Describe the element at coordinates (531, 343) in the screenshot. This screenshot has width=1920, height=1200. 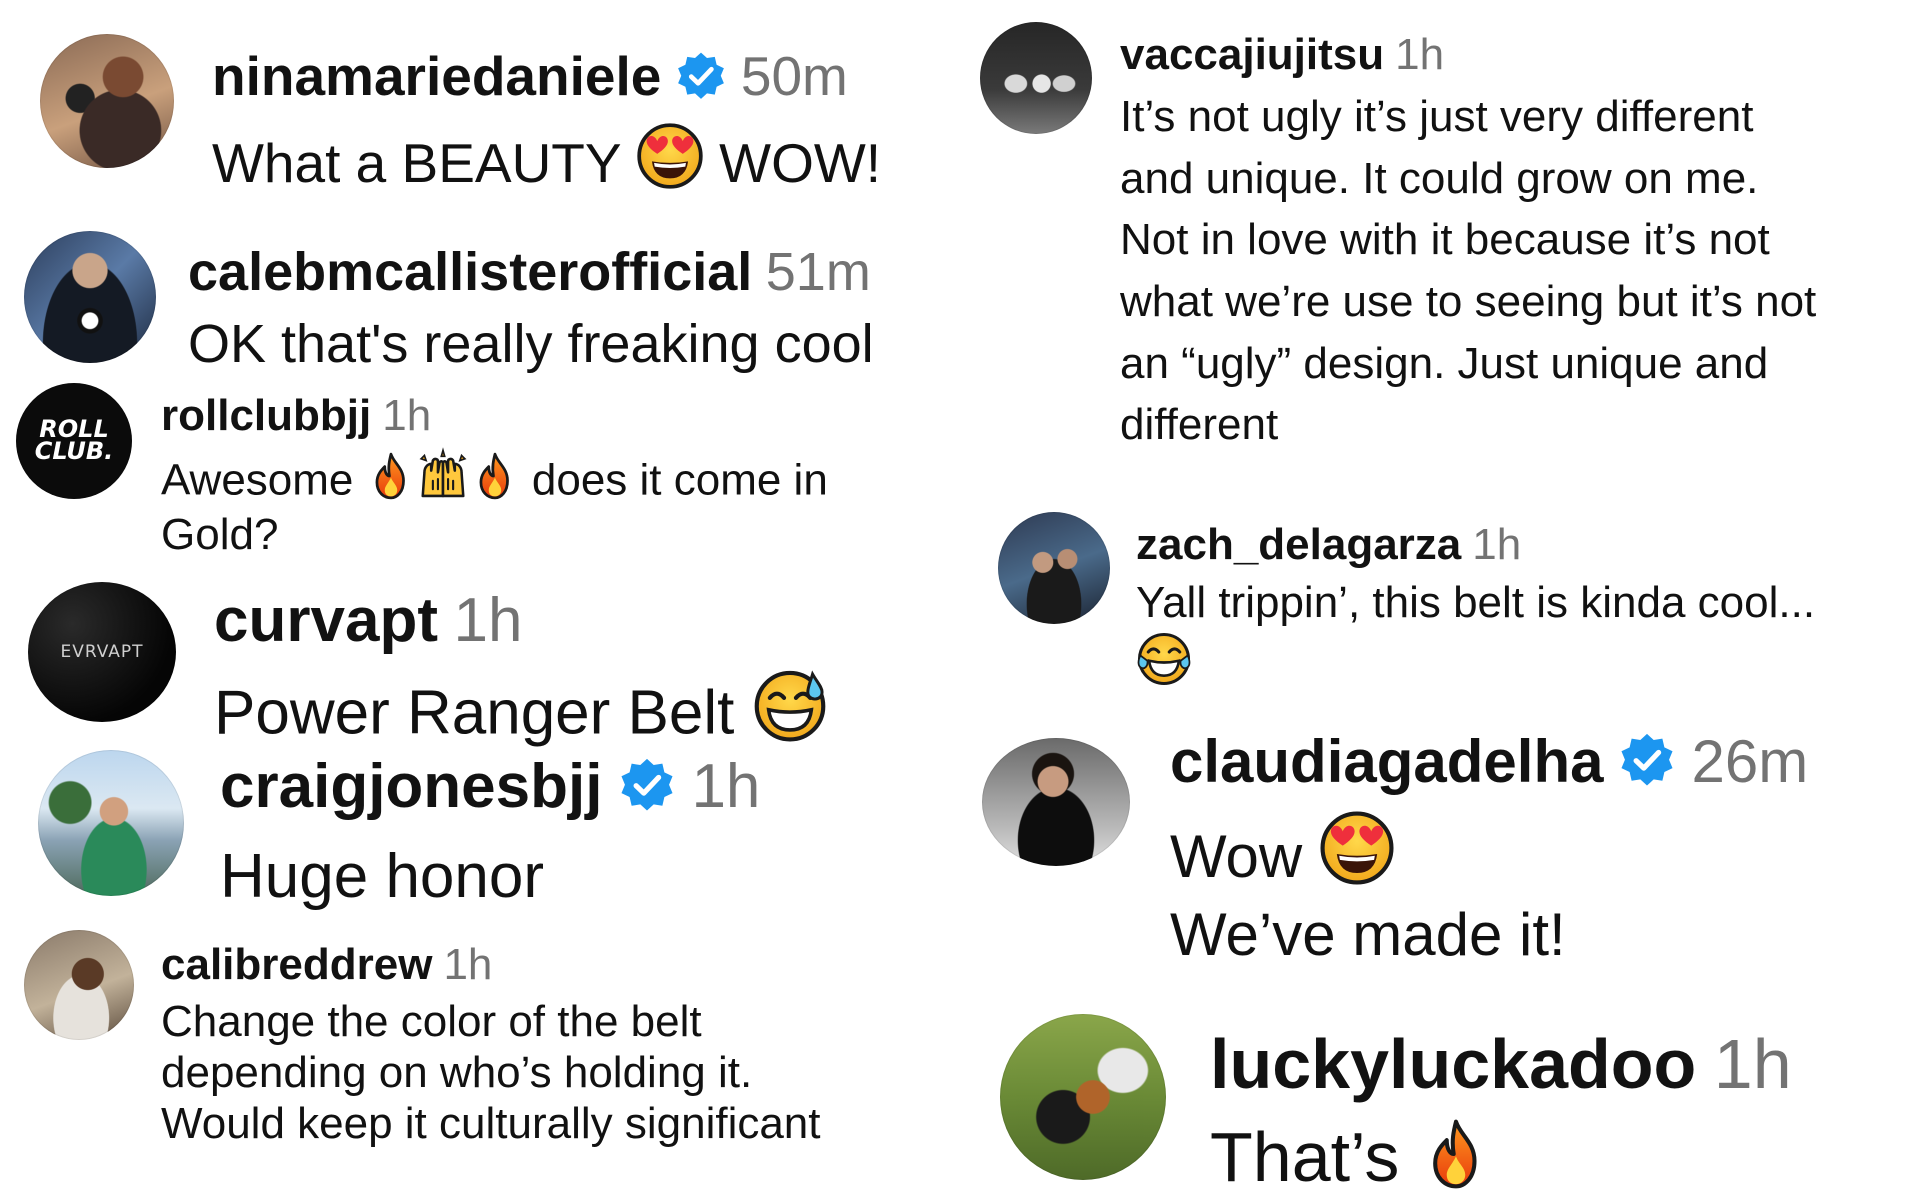
I see `comment-text: OK that's really freaking cool` at that location.